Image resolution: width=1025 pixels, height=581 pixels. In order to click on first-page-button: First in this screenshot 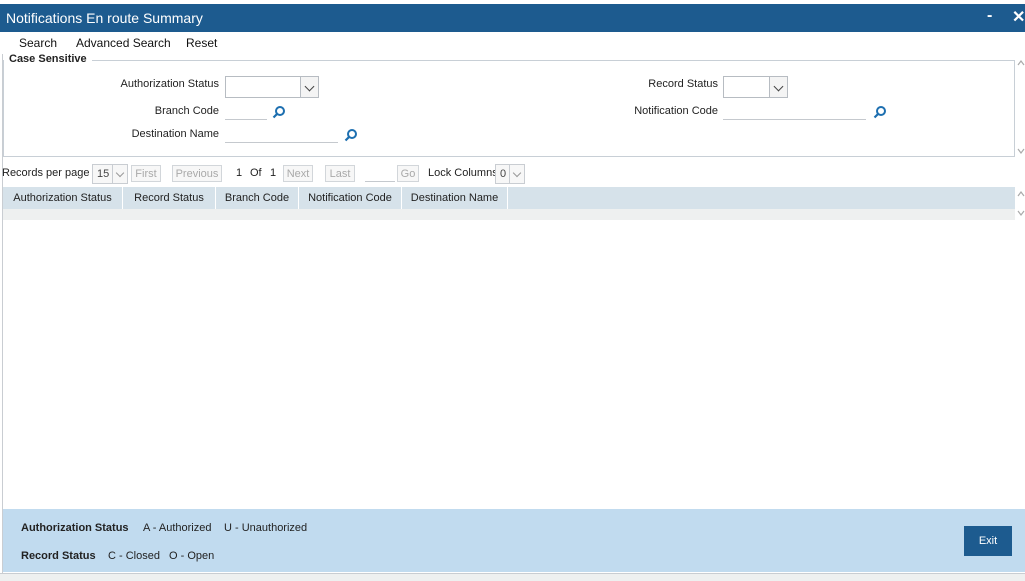, I will do `click(146, 173)`.